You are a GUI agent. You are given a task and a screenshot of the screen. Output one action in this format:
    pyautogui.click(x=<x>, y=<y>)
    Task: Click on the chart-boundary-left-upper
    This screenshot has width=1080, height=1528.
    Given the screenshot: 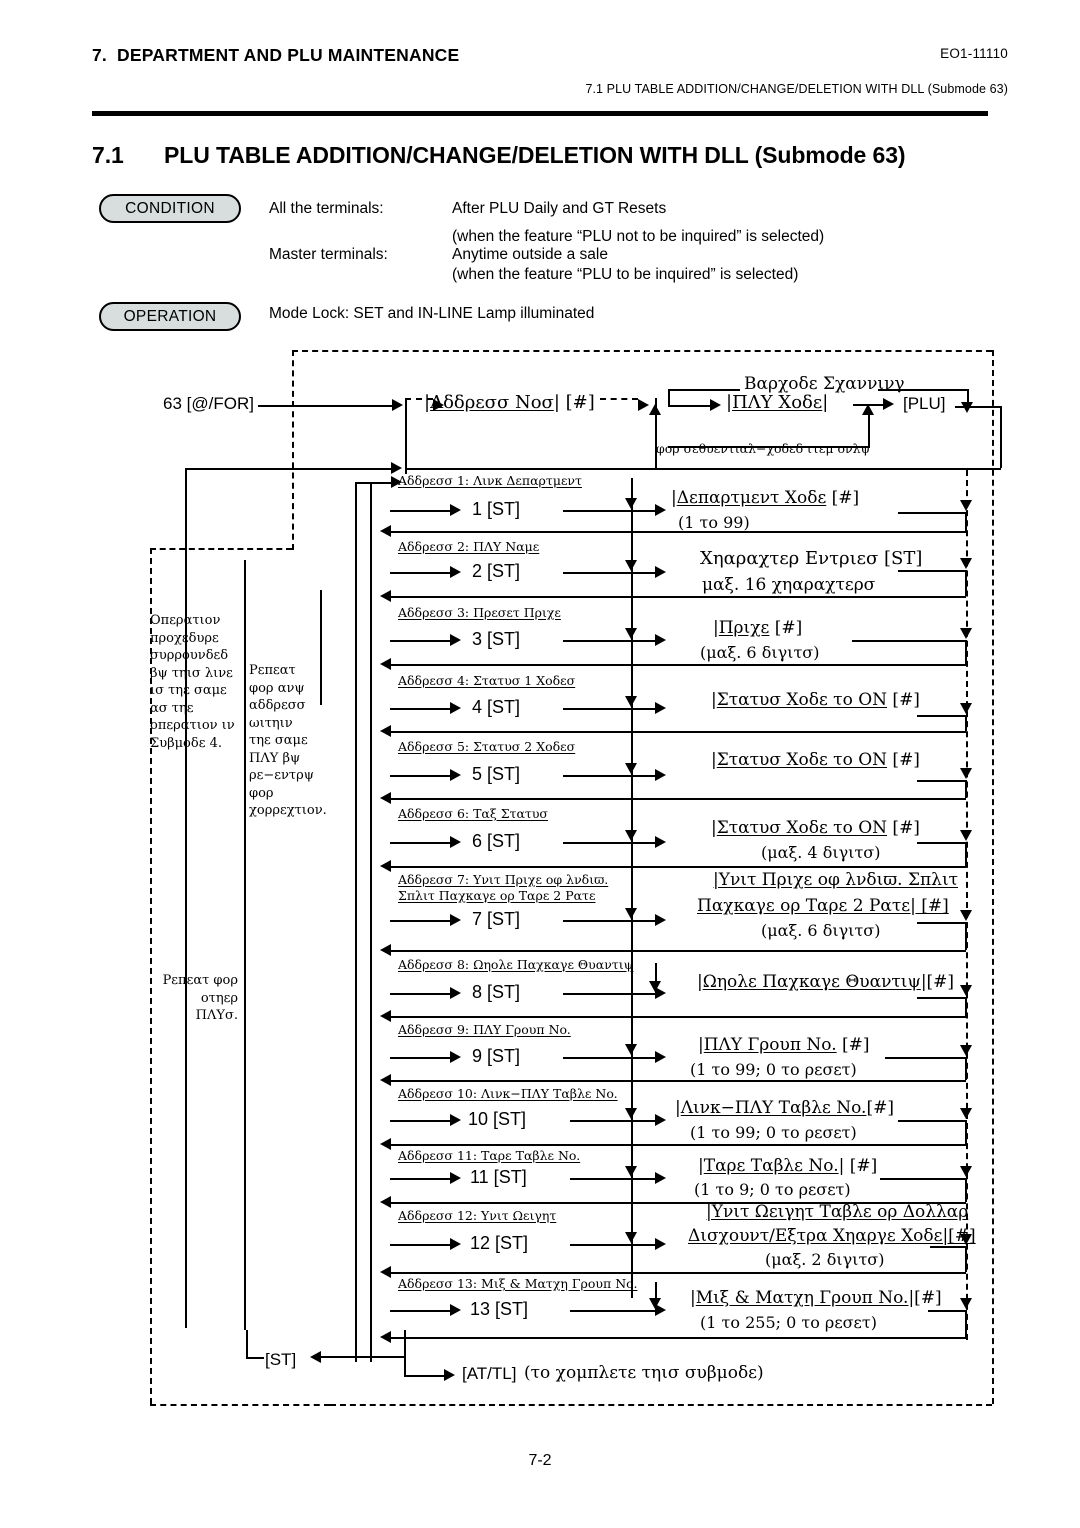 What is the action you would take?
    pyautogui.click(x=293, y=450)
    